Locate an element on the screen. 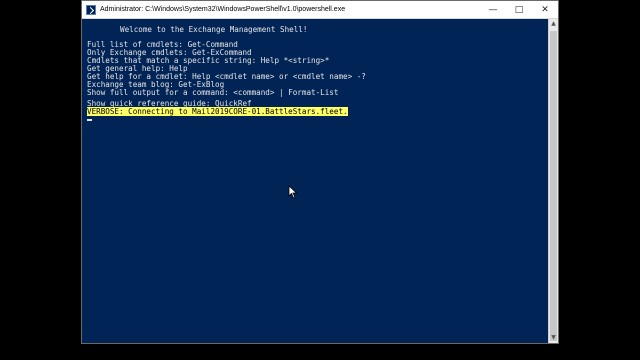 Image resolution: width=640 pixels, height=360 pixels. scroll-down-icon: ▼ is located at coordinates (553, 338).